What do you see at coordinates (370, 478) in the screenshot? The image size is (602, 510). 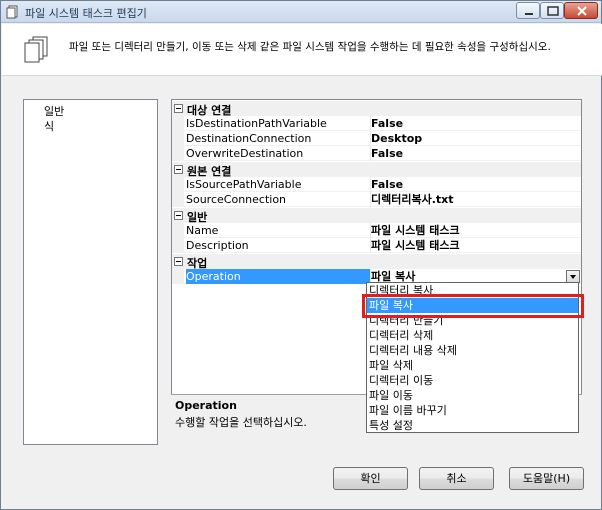 I see `ok-button: 확인` at bounding box center [370, 478].